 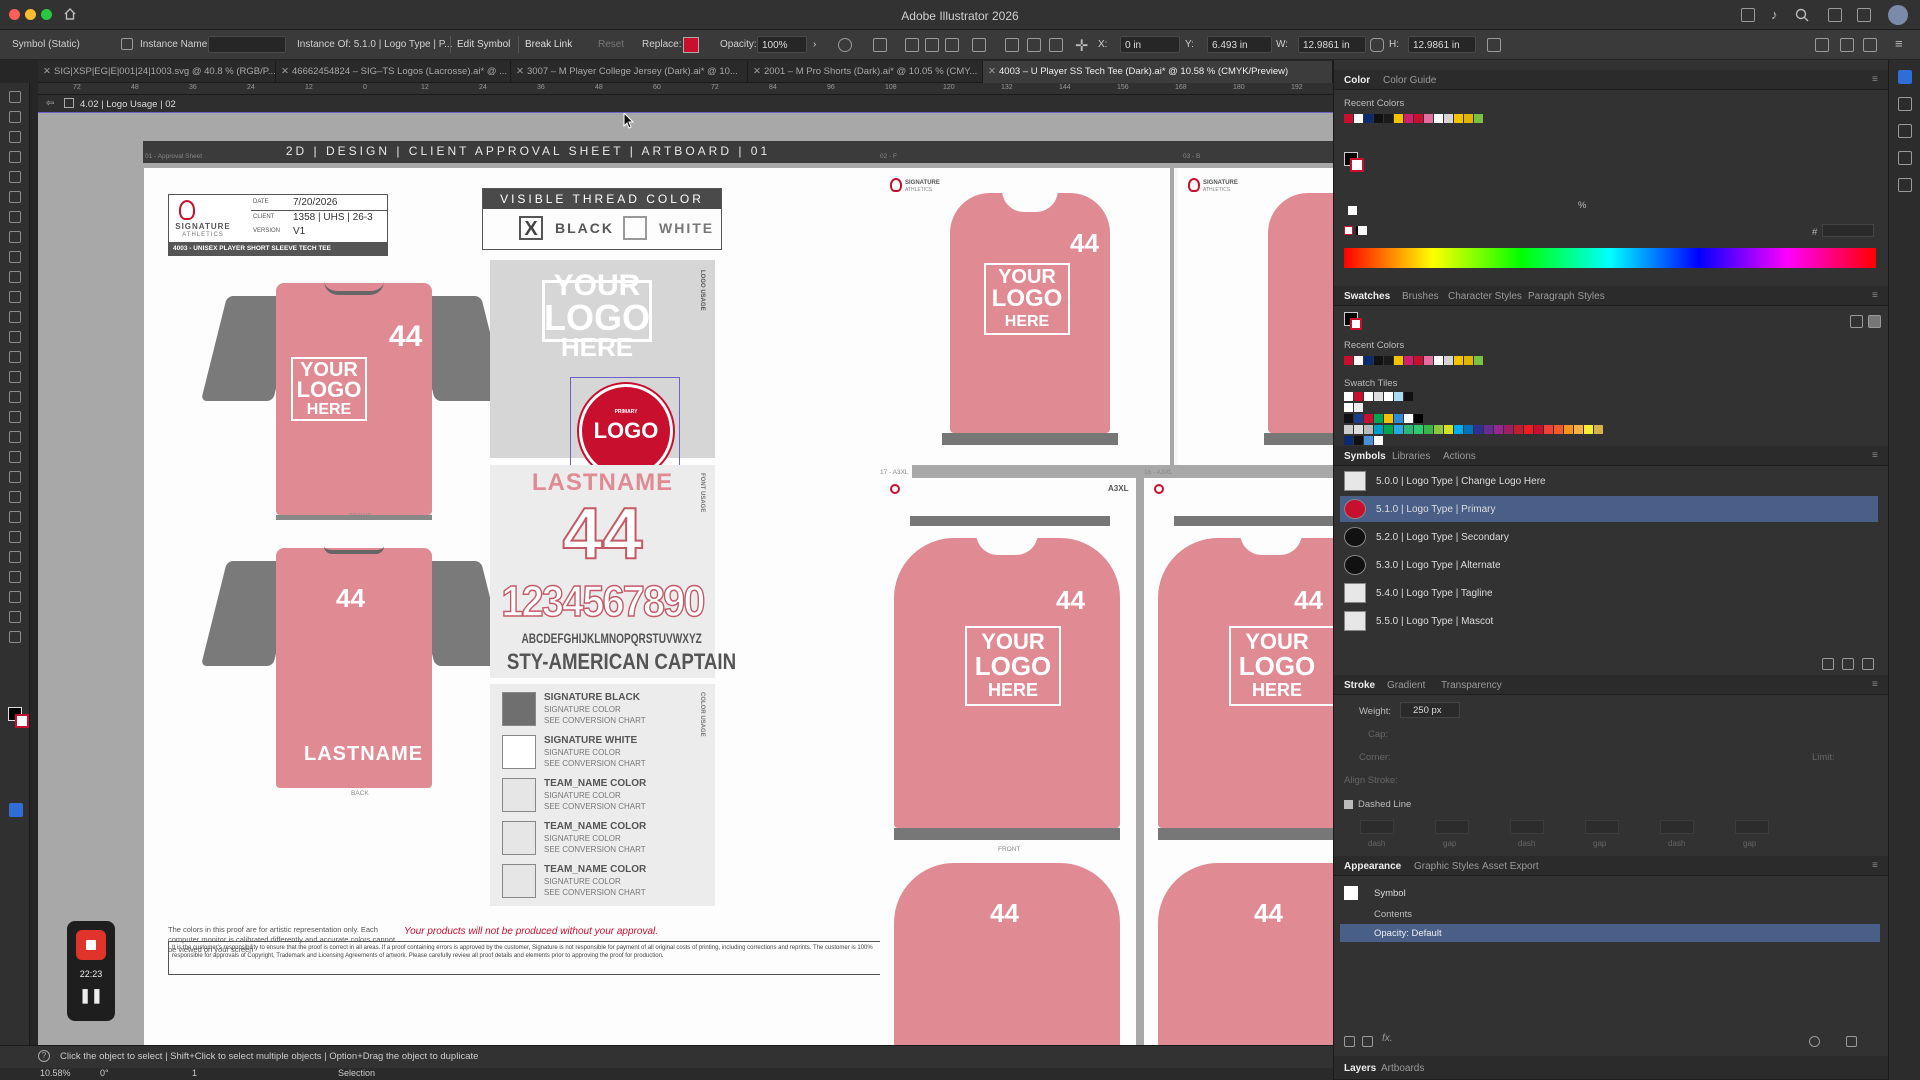 What do you see at coordinates (15, 97) in the screenshot?
I see `selection-tool-icon` at bounding box center [15, 97].